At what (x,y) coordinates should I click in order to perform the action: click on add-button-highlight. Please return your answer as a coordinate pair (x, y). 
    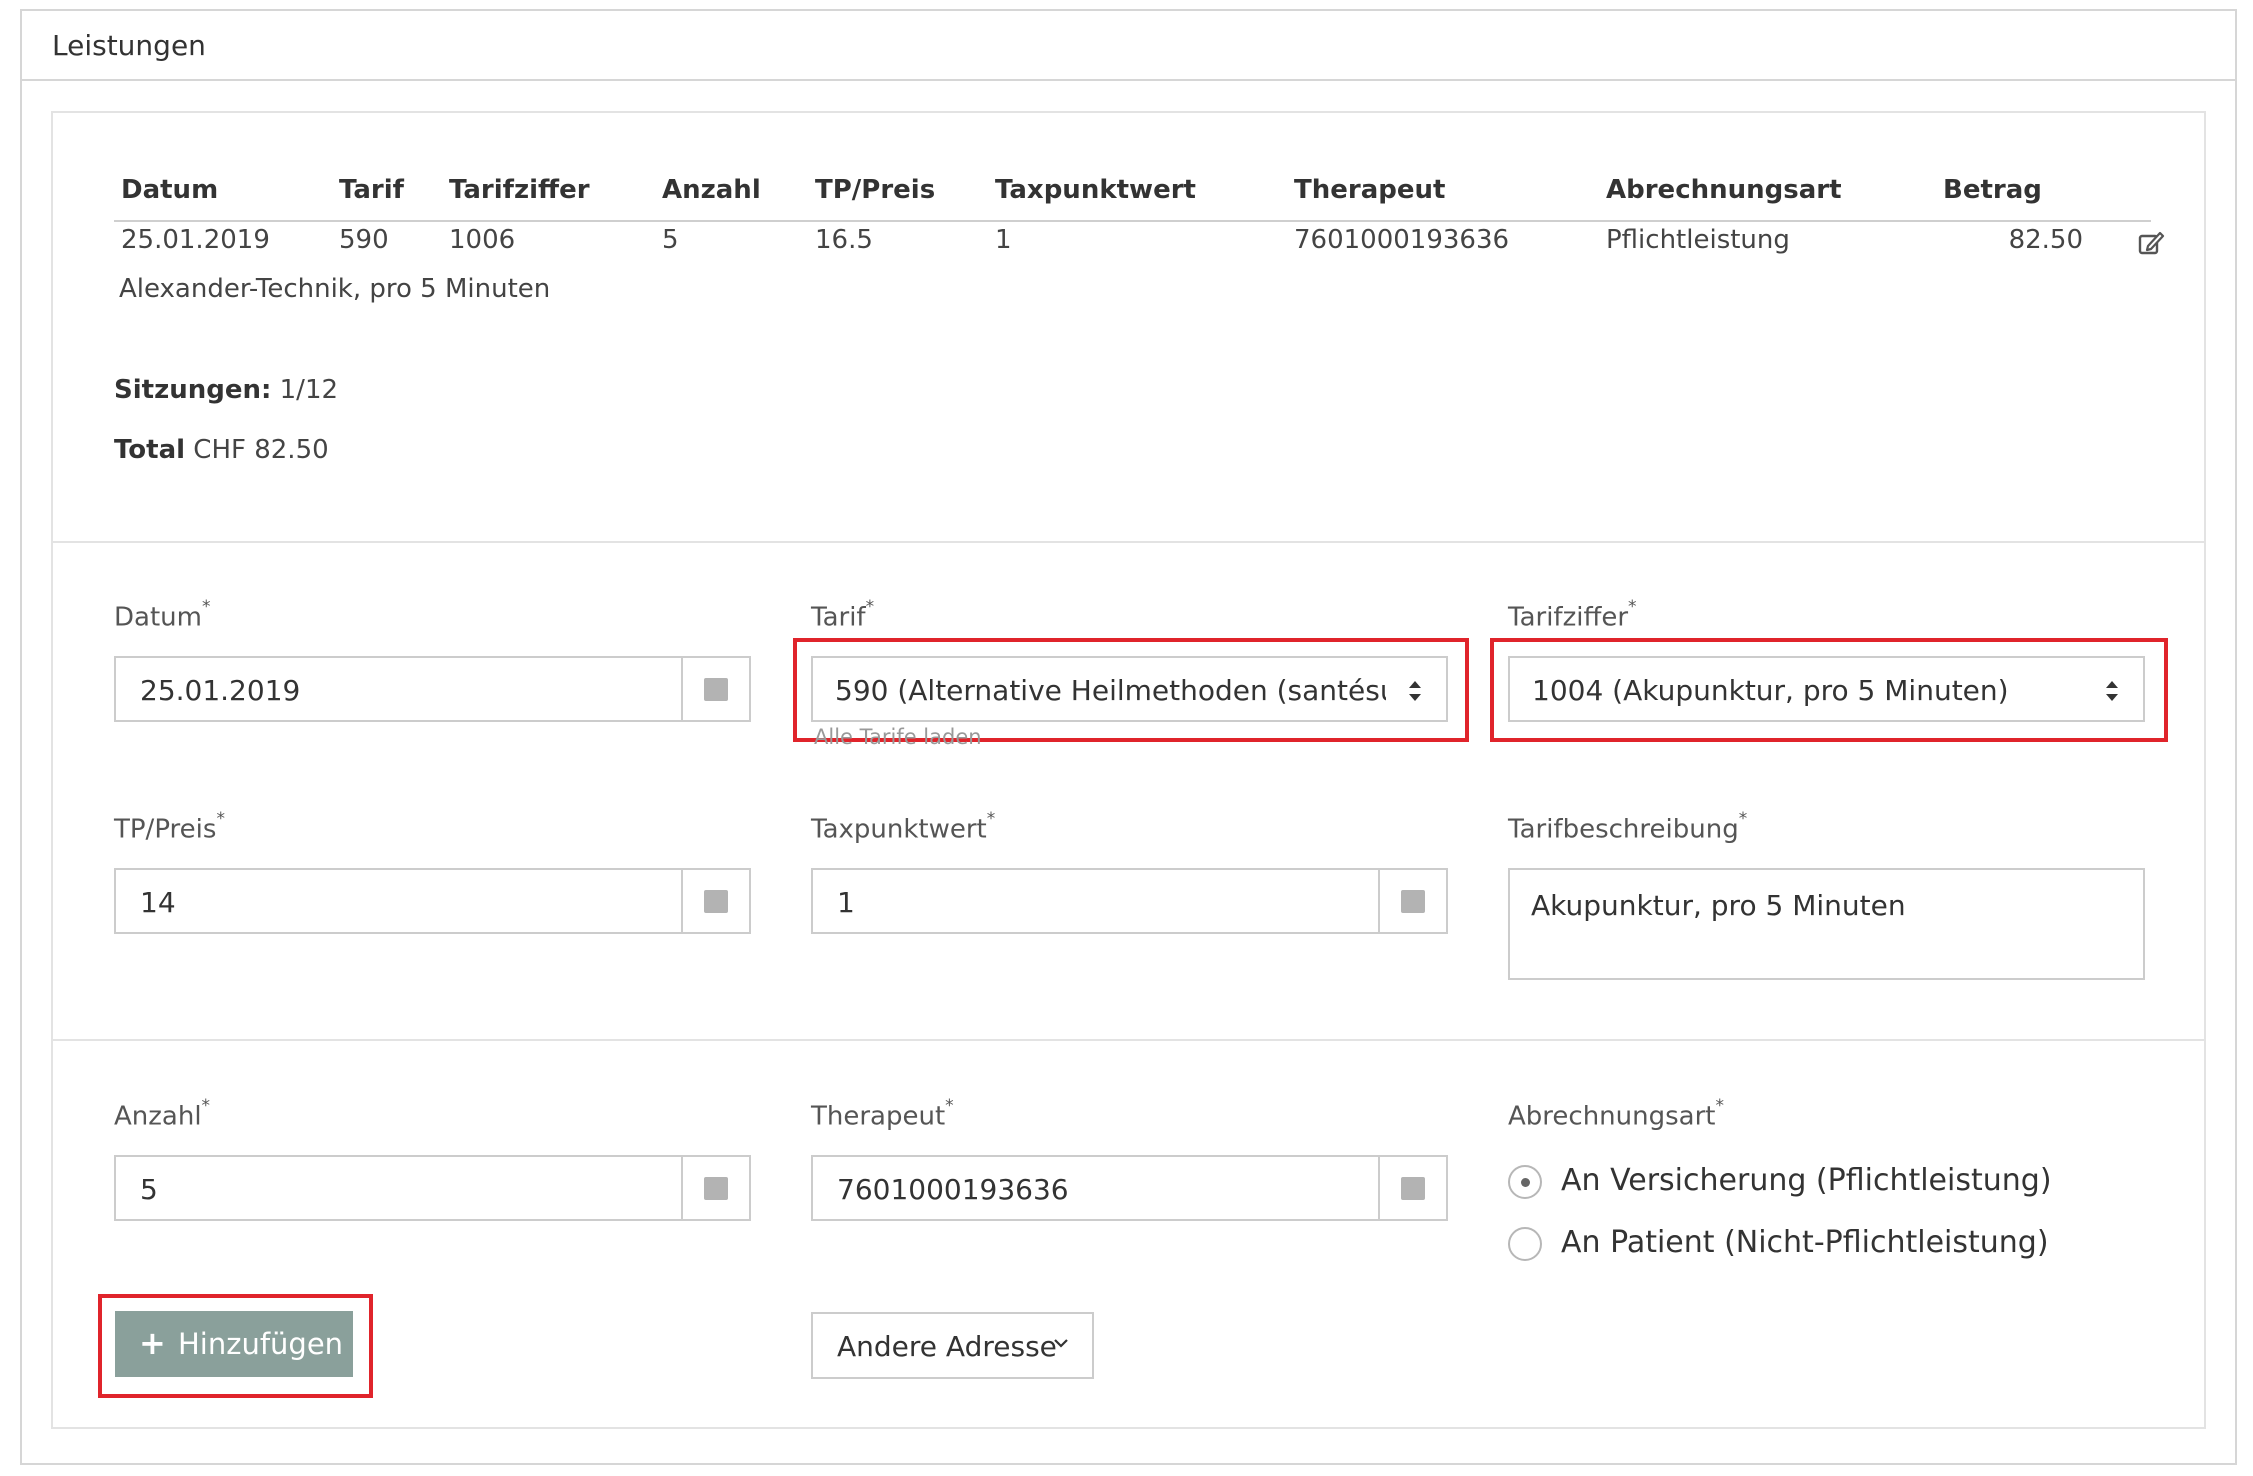
    Looking at the image, I should click on (235, 1346).